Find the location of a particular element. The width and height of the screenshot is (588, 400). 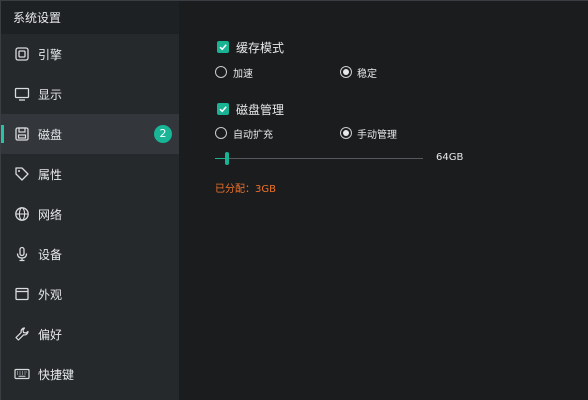

sidebar-item-label: 属性 is located at coordinates (50, 175).